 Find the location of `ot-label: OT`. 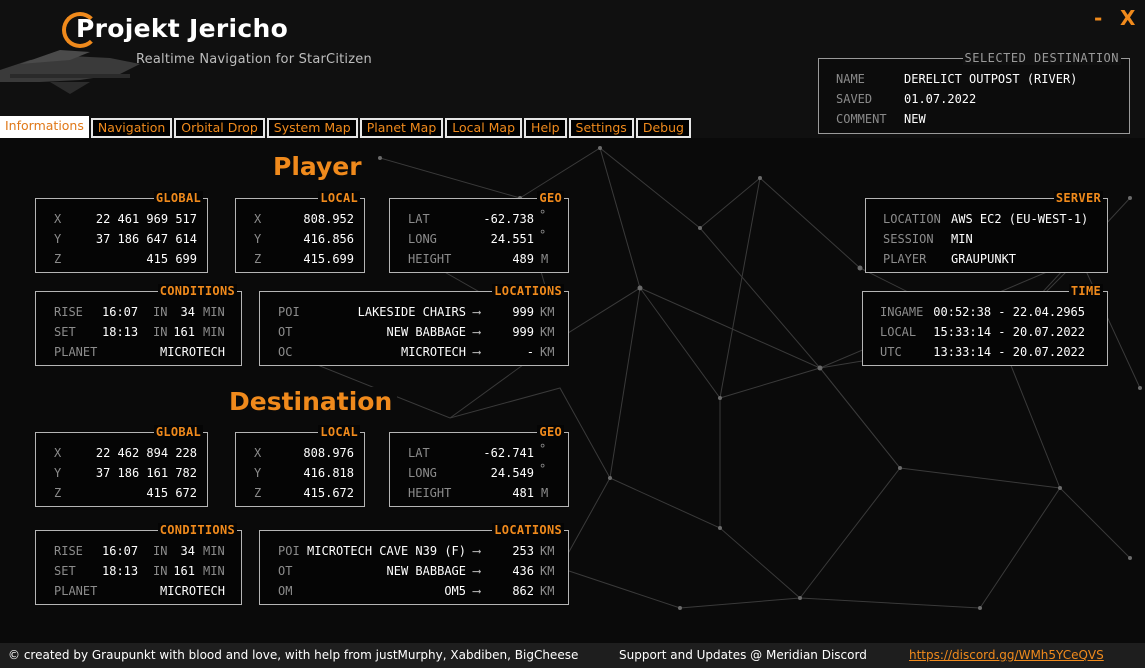

ot-label: OT is located at coordinates (285, 332).